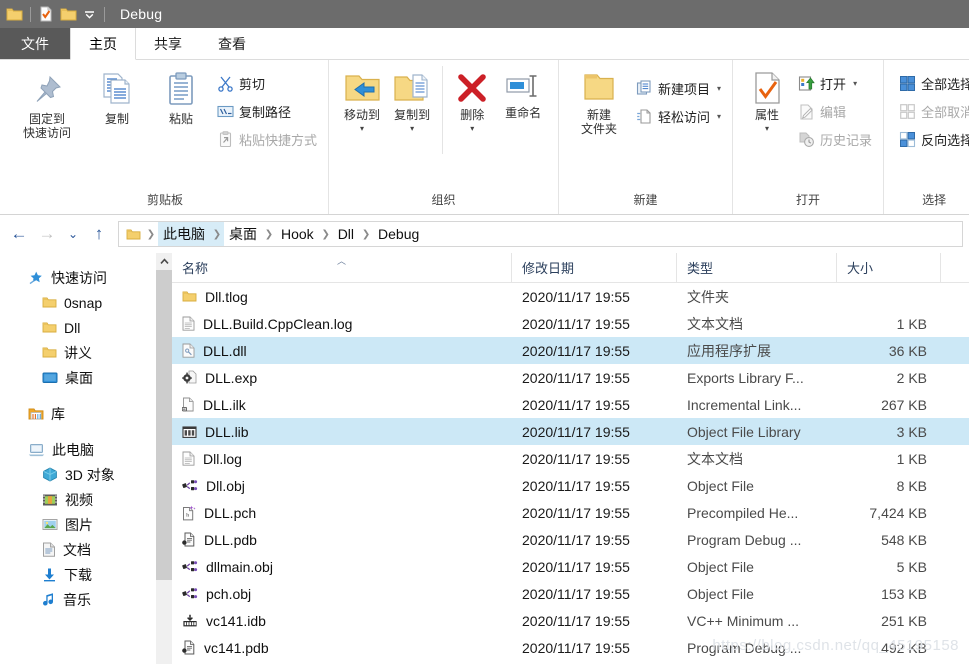 The height and width of the screenshot is (664, 969). I want to click on tab-home: 主页, so click(103, 44).